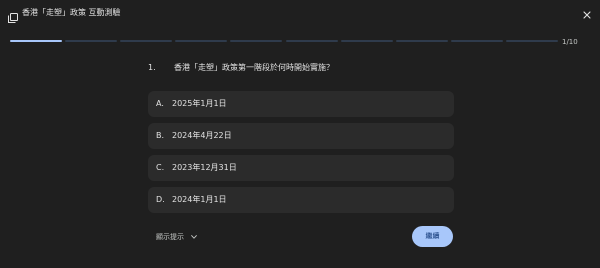  Describe the element at coordinates (160, 135) in the screenshot. I see `option-letter: B.` at that location.